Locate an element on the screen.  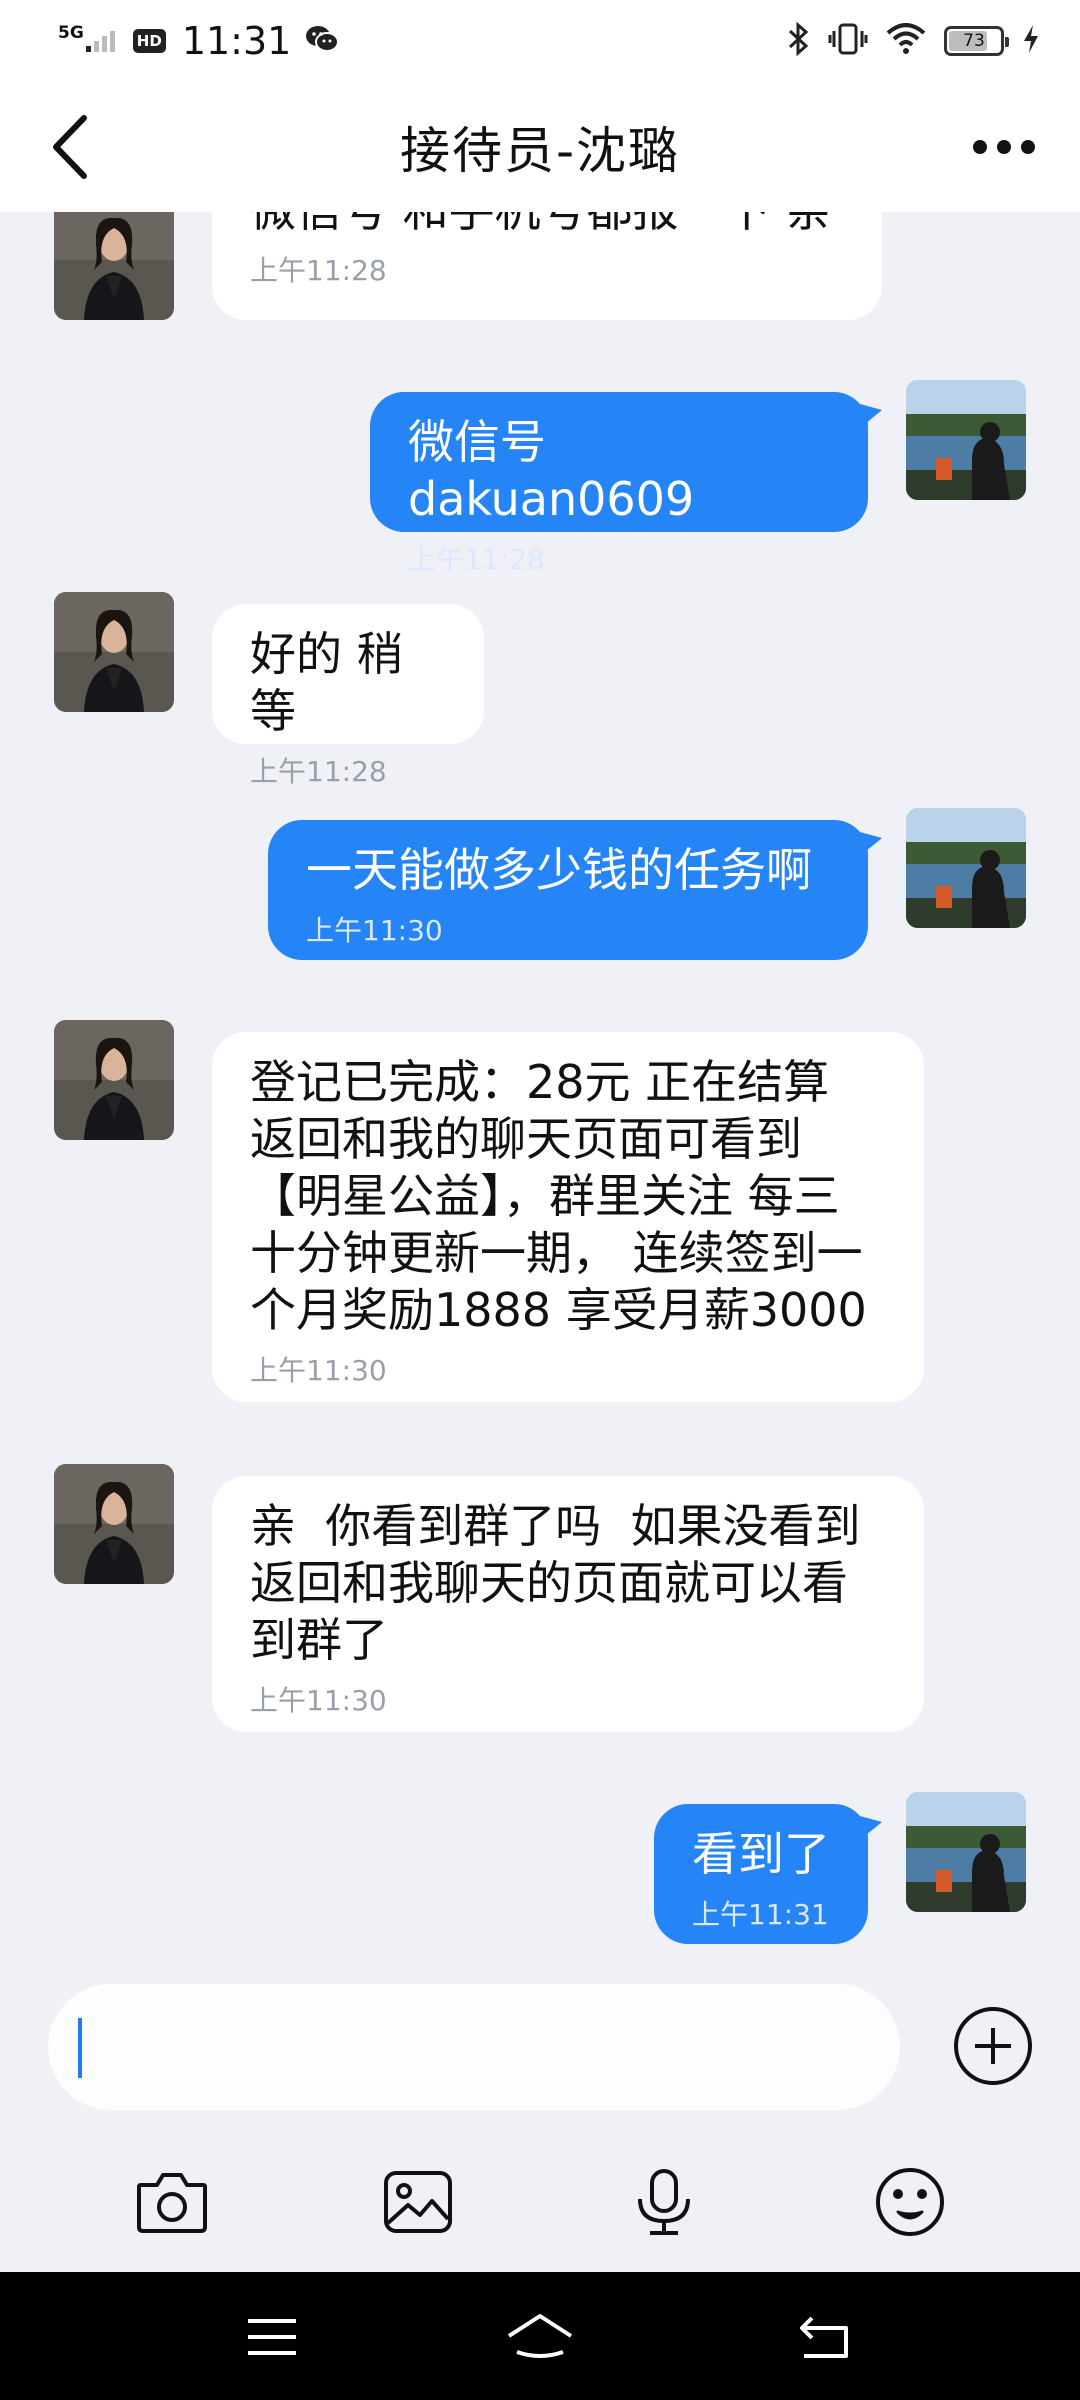
received-message-bubble: 好的 稍等上午11:28 is located at coordinates (348, 696).